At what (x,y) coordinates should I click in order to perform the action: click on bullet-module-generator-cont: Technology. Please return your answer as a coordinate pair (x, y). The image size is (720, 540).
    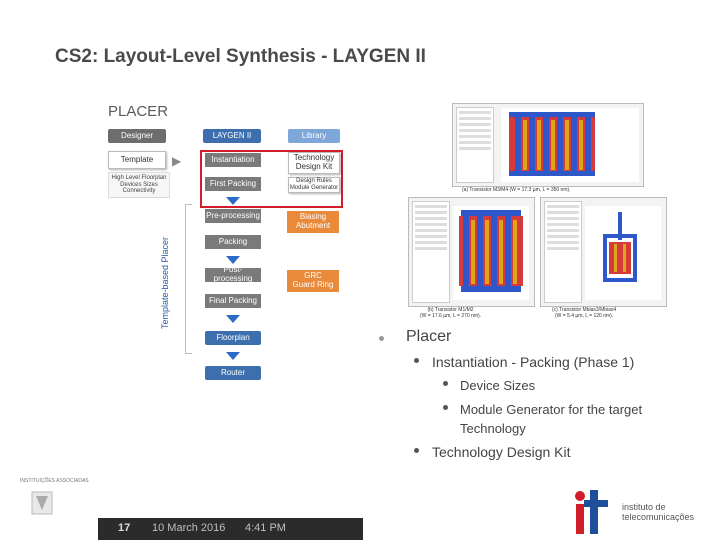
    Looking at the image, I should click on (493, 428).